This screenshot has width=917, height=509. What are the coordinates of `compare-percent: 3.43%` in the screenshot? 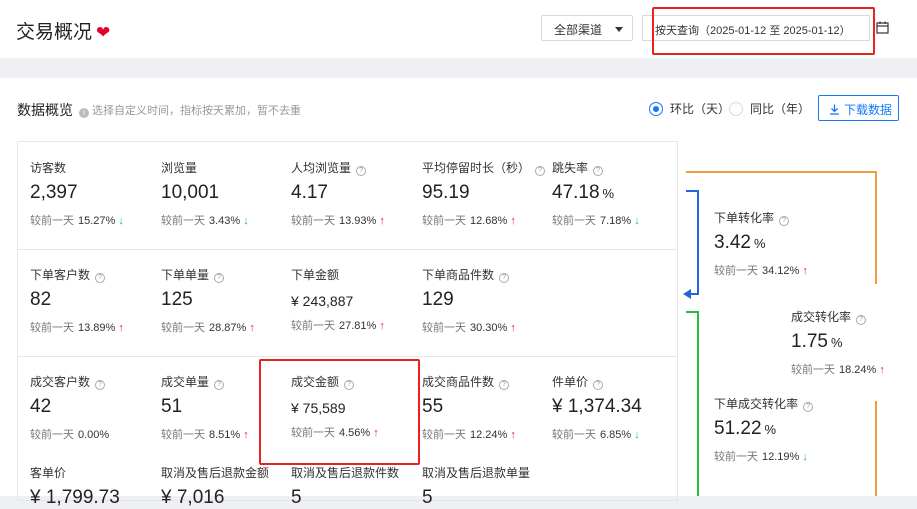 It's located at (225, 221).